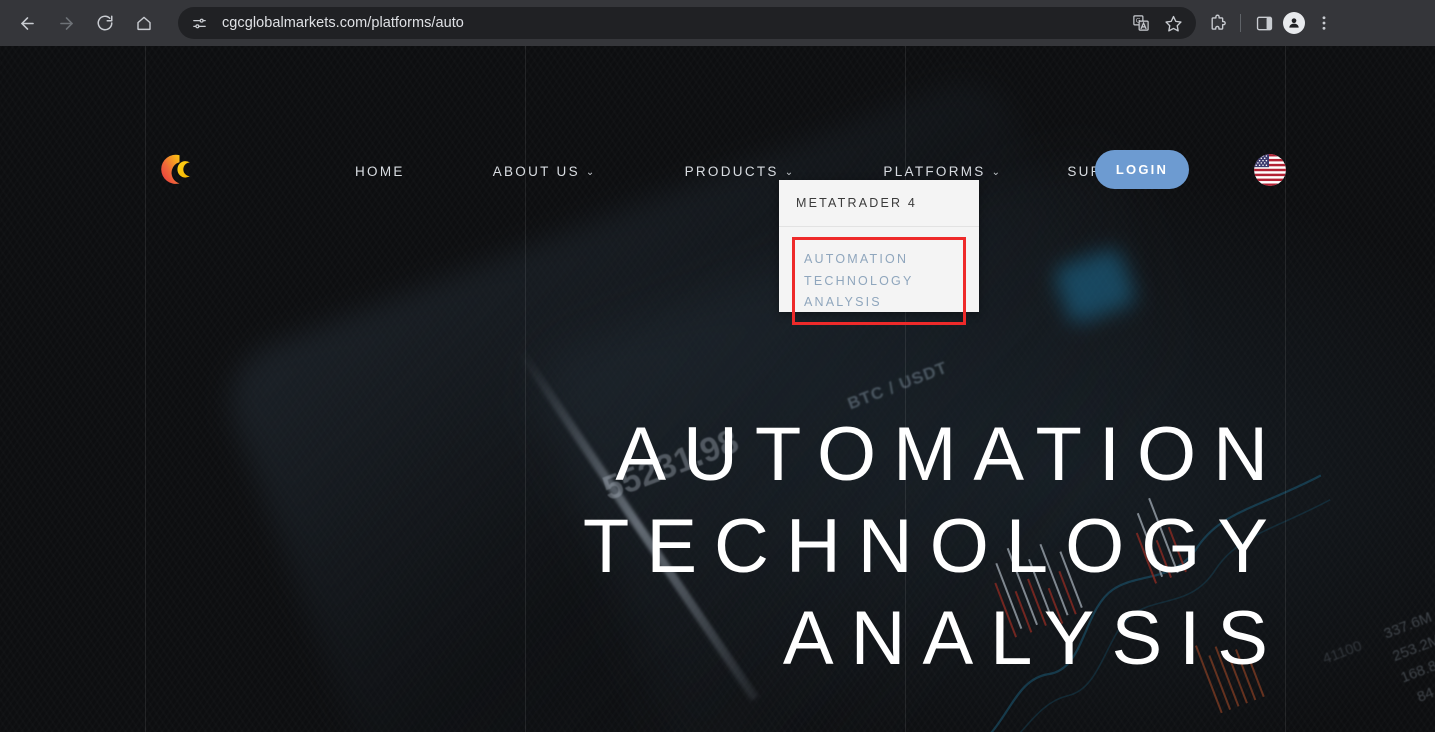 The image size is (1435, 732). I want to click on us-flag-icon, so click(1270, 170).